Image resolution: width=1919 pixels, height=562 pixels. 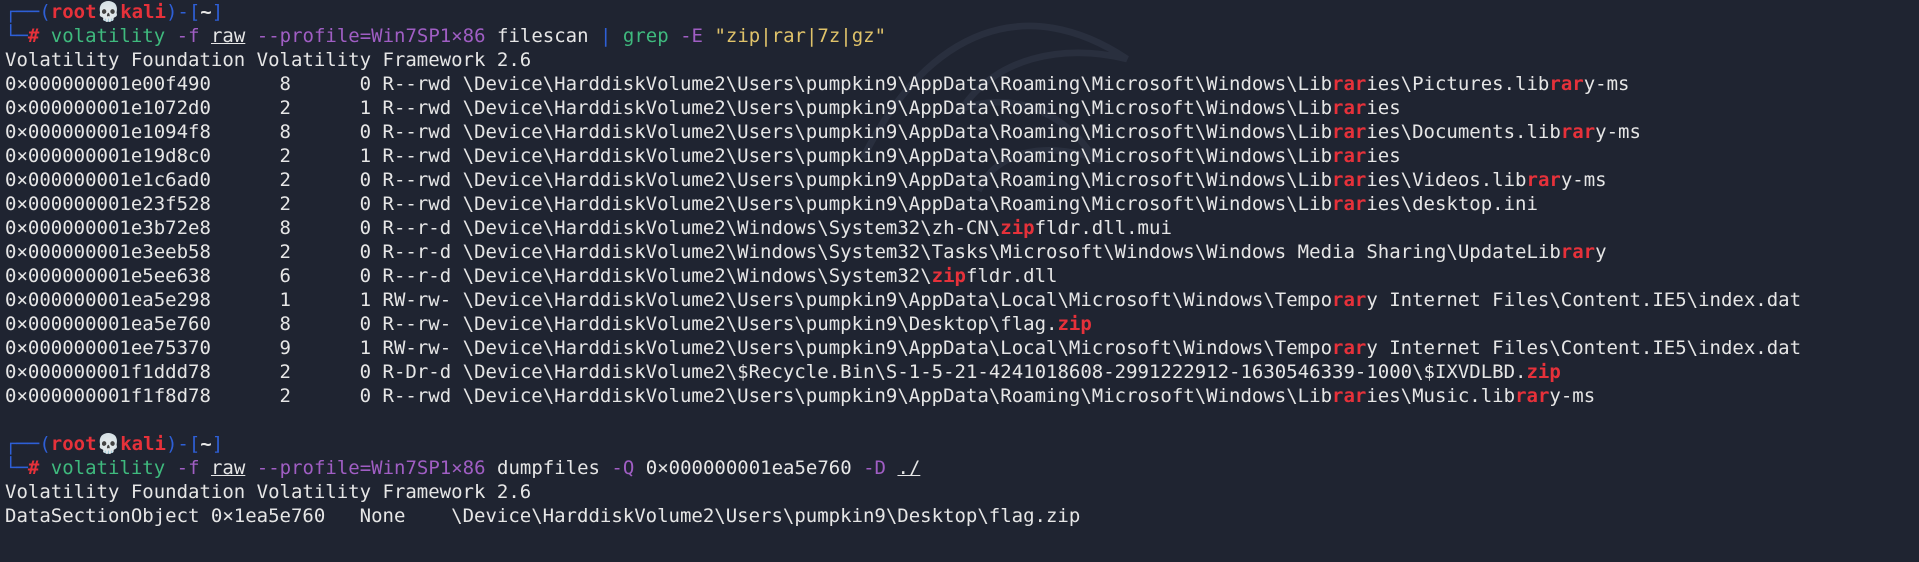 What do you see at coordinates (108, 276) in the screenshot?
I see `row-offset: 0×000000001e5ee638` at bounding box center [108, 276].